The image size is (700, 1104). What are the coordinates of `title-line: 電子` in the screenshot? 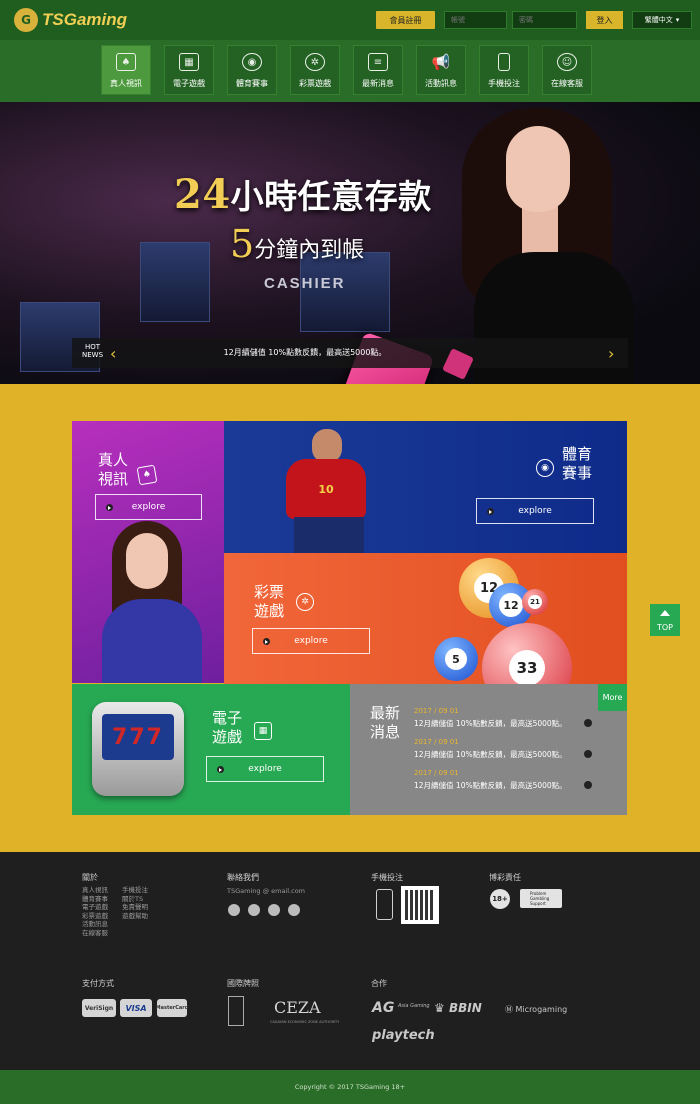 It's located at (227, 718).